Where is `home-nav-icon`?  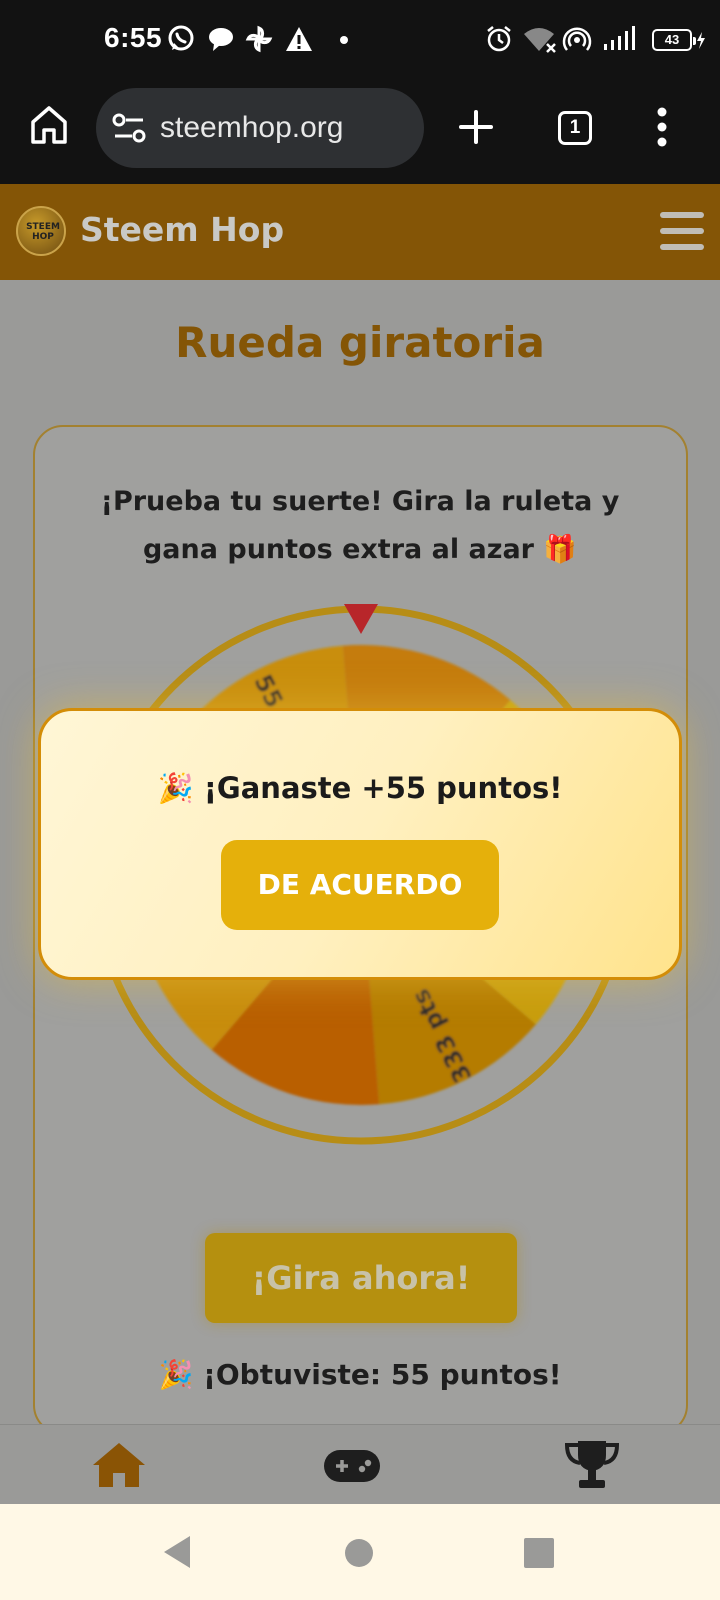 home-nav-icon is located at coordinates (119, 1465).